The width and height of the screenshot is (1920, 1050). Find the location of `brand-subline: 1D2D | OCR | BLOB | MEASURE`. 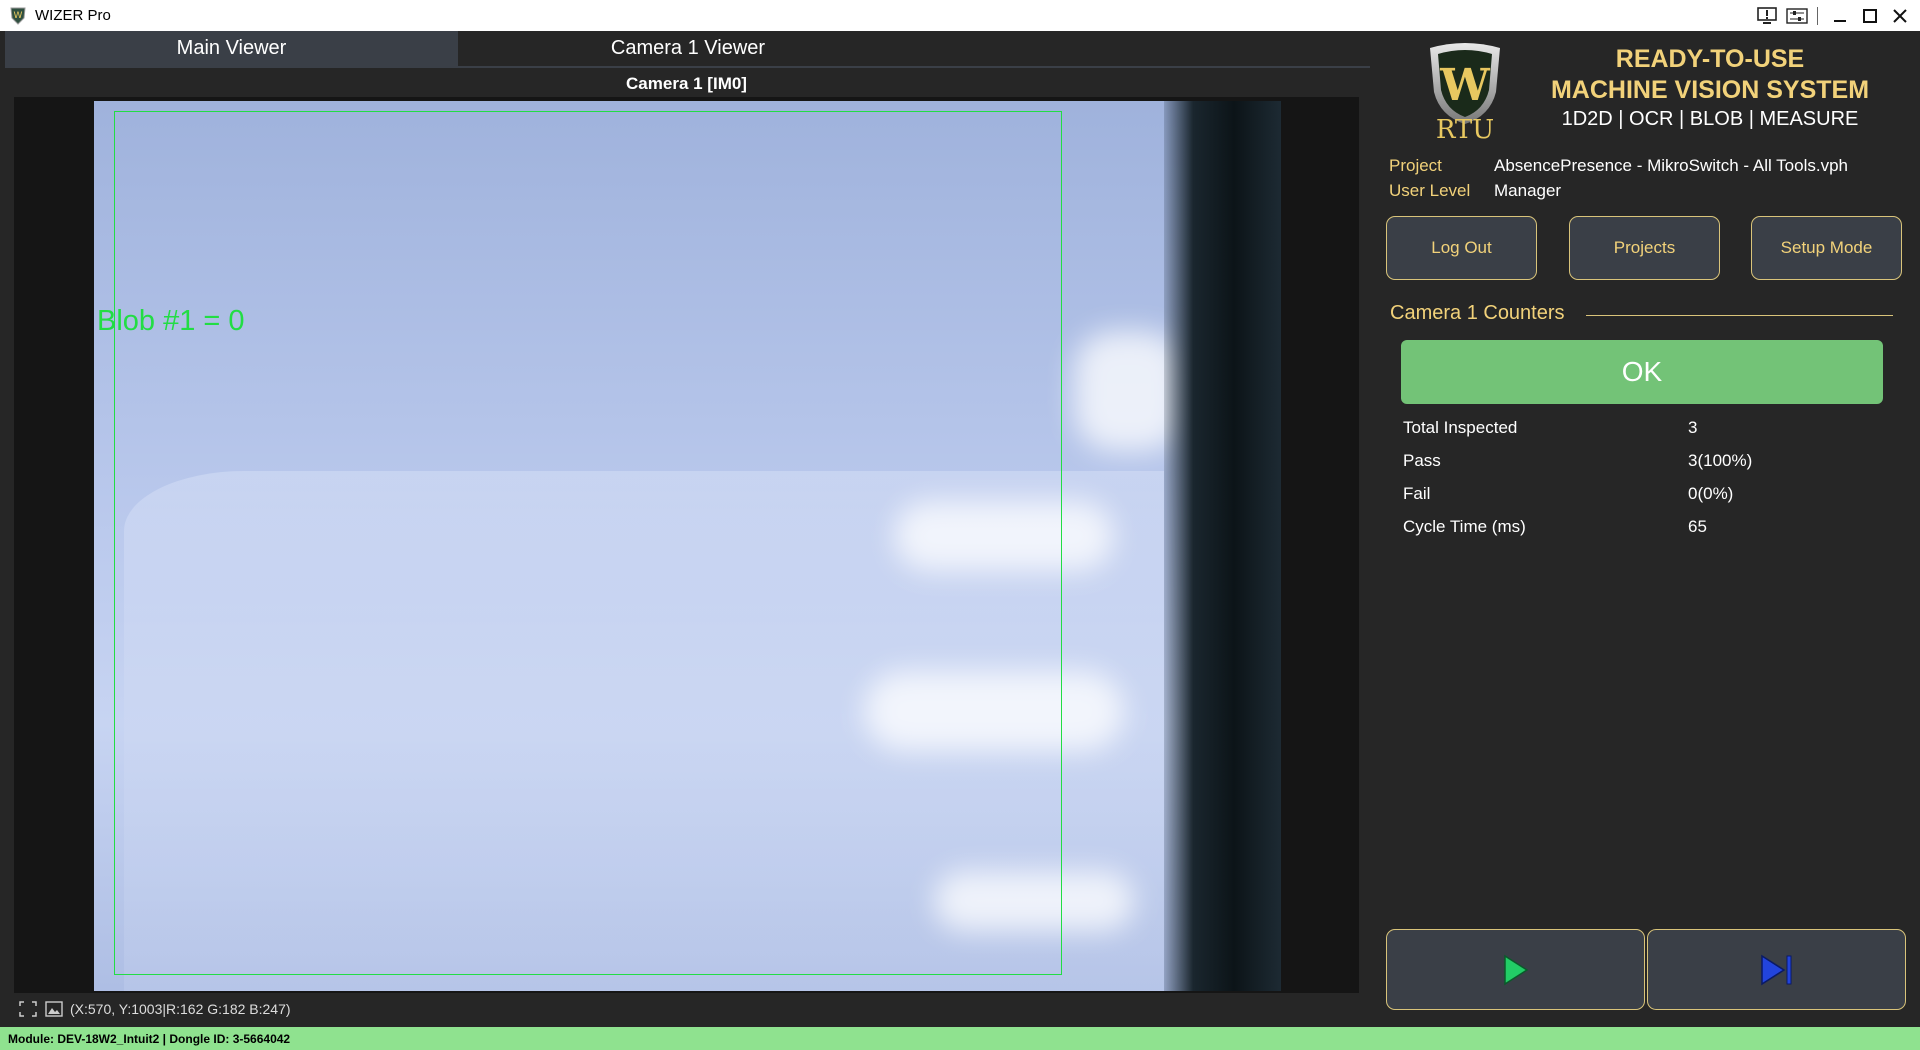

brand-subline: 1D2D | OCR | BLOB | MEASURE is located at coordinates (1710, 119).